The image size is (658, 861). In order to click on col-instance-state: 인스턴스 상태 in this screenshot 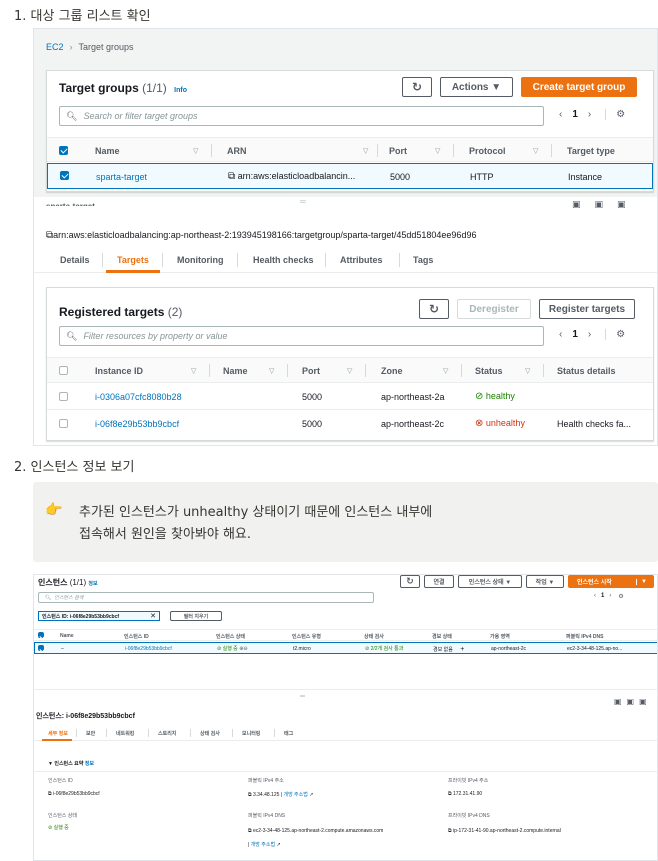, I will do `click(230, 636)`.